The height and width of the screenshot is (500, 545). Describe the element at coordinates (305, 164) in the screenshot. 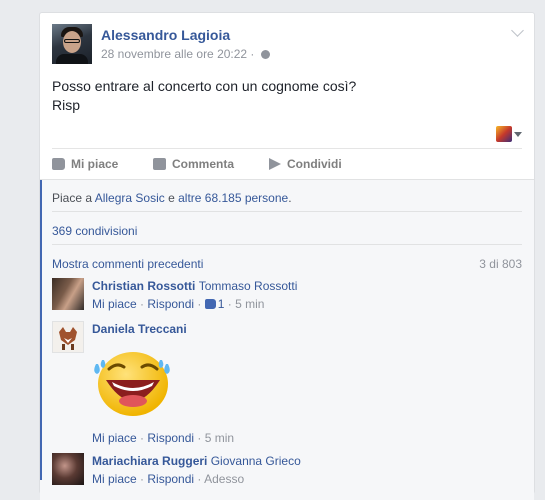

I see `share-button: Condividi` at that location.